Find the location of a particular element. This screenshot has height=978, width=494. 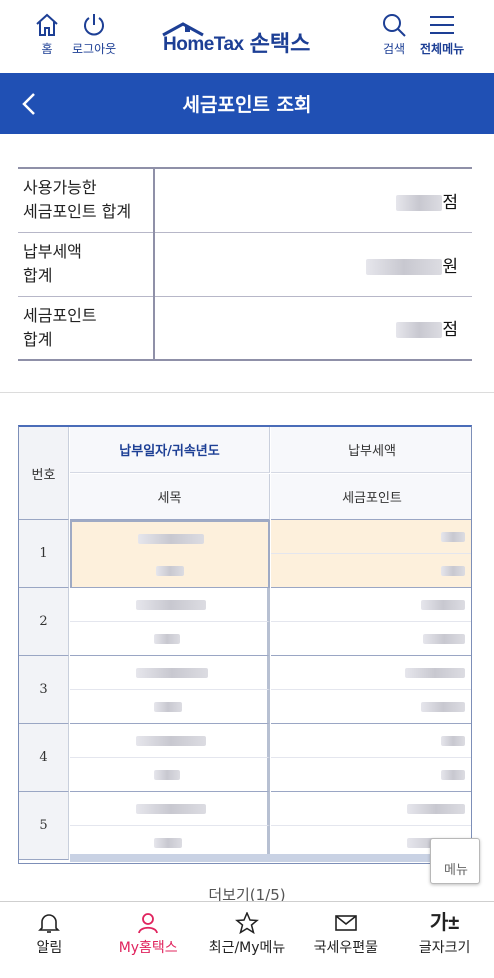

summary-key-line1: 사용가능한 is located at coordinates (60, 188).